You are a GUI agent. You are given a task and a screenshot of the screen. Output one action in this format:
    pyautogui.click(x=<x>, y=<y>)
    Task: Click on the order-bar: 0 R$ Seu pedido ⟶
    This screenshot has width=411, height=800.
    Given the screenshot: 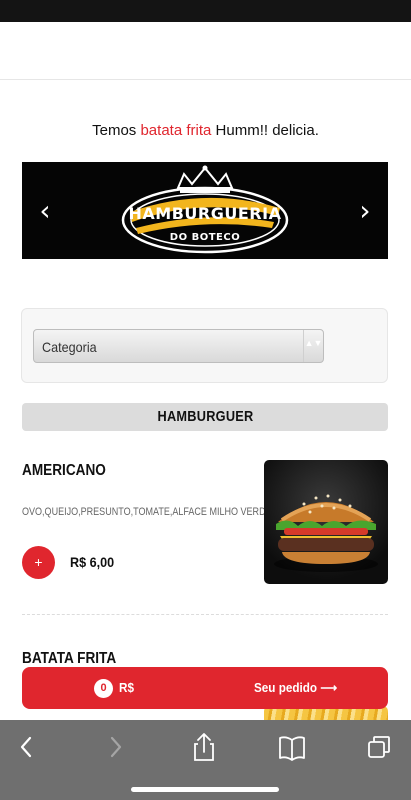 What is the action you would take?
    pyautogui.click(x=205, y=688)
    